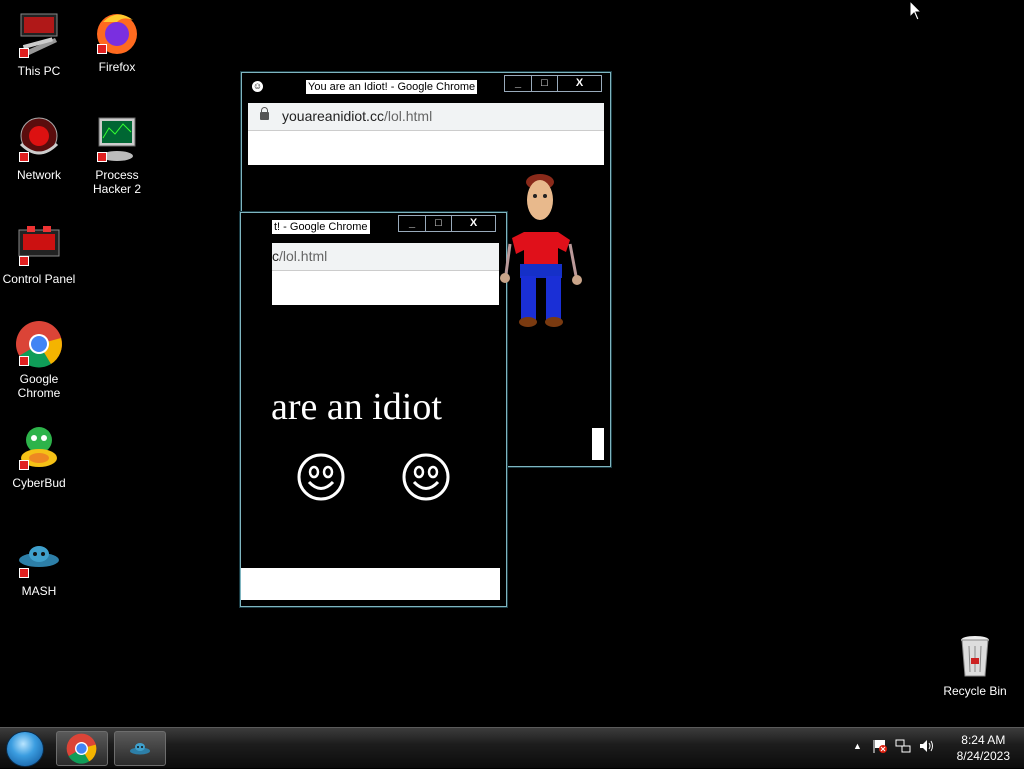 Image resolution: width=1024 pixels, height=769 pixels. I want to click on address-bar: c/lol.html, so click(385, 257).